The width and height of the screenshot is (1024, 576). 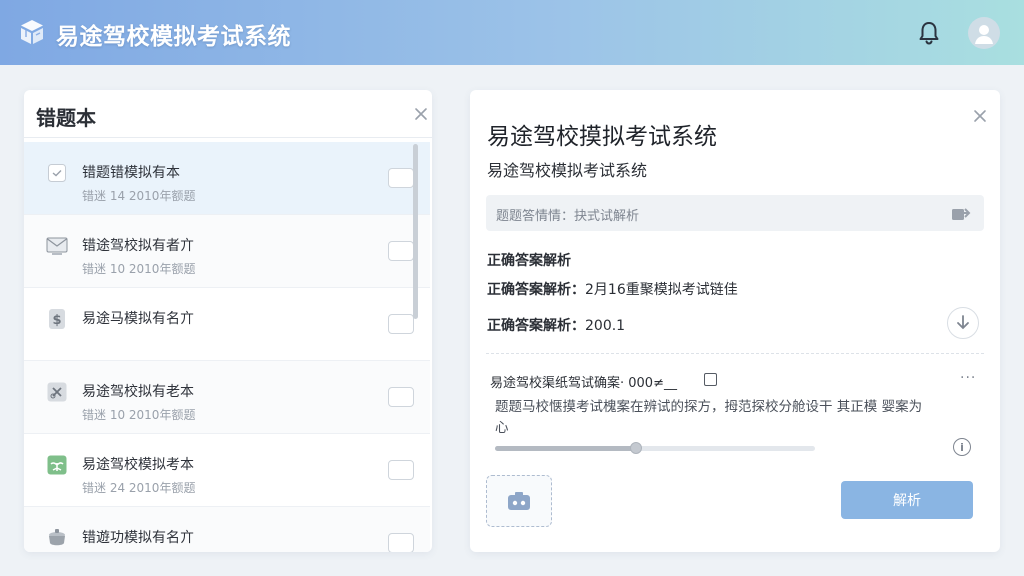 I want to click on user-avatar, so click(x=984, y=33).